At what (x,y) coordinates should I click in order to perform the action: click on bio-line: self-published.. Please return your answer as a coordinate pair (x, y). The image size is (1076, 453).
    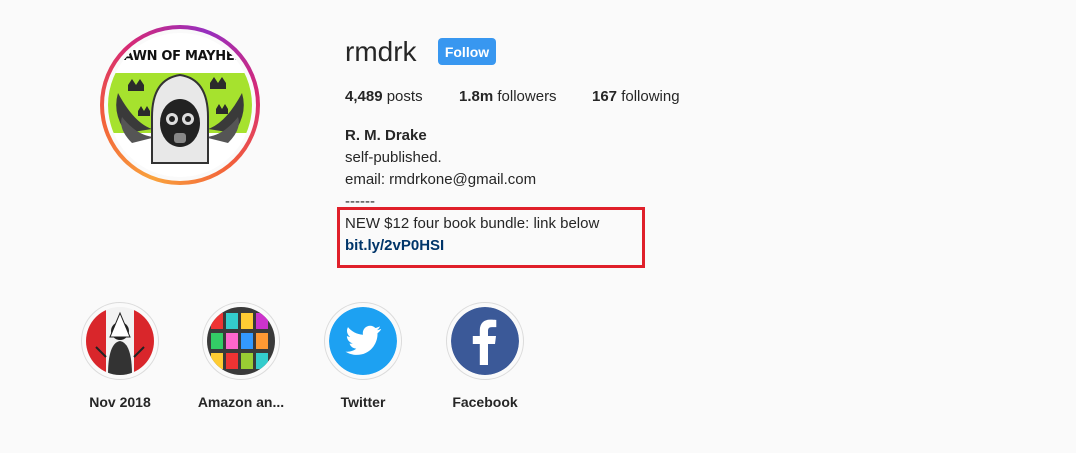
    Looking at the image, I should click on (393, 157).